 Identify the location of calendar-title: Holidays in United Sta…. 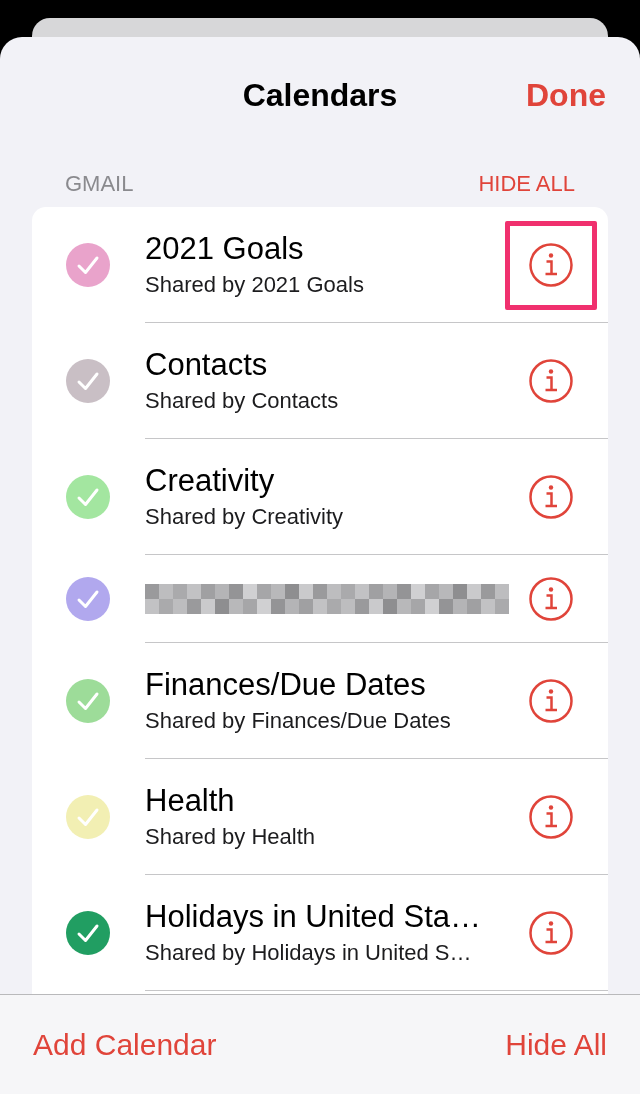
(313, 916).